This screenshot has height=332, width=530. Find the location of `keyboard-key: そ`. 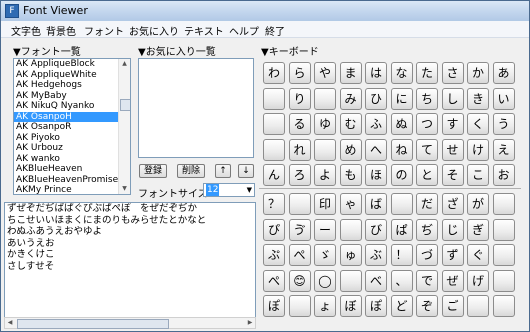

keyboard-key: そ is located at coordinates (452, 175).